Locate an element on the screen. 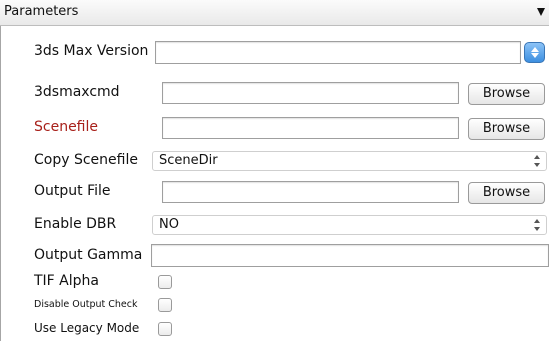 Image resolution: width=549 pixels, height=341 pixels. label-scenefile: Scenefile is located at coordinates (66, 127).